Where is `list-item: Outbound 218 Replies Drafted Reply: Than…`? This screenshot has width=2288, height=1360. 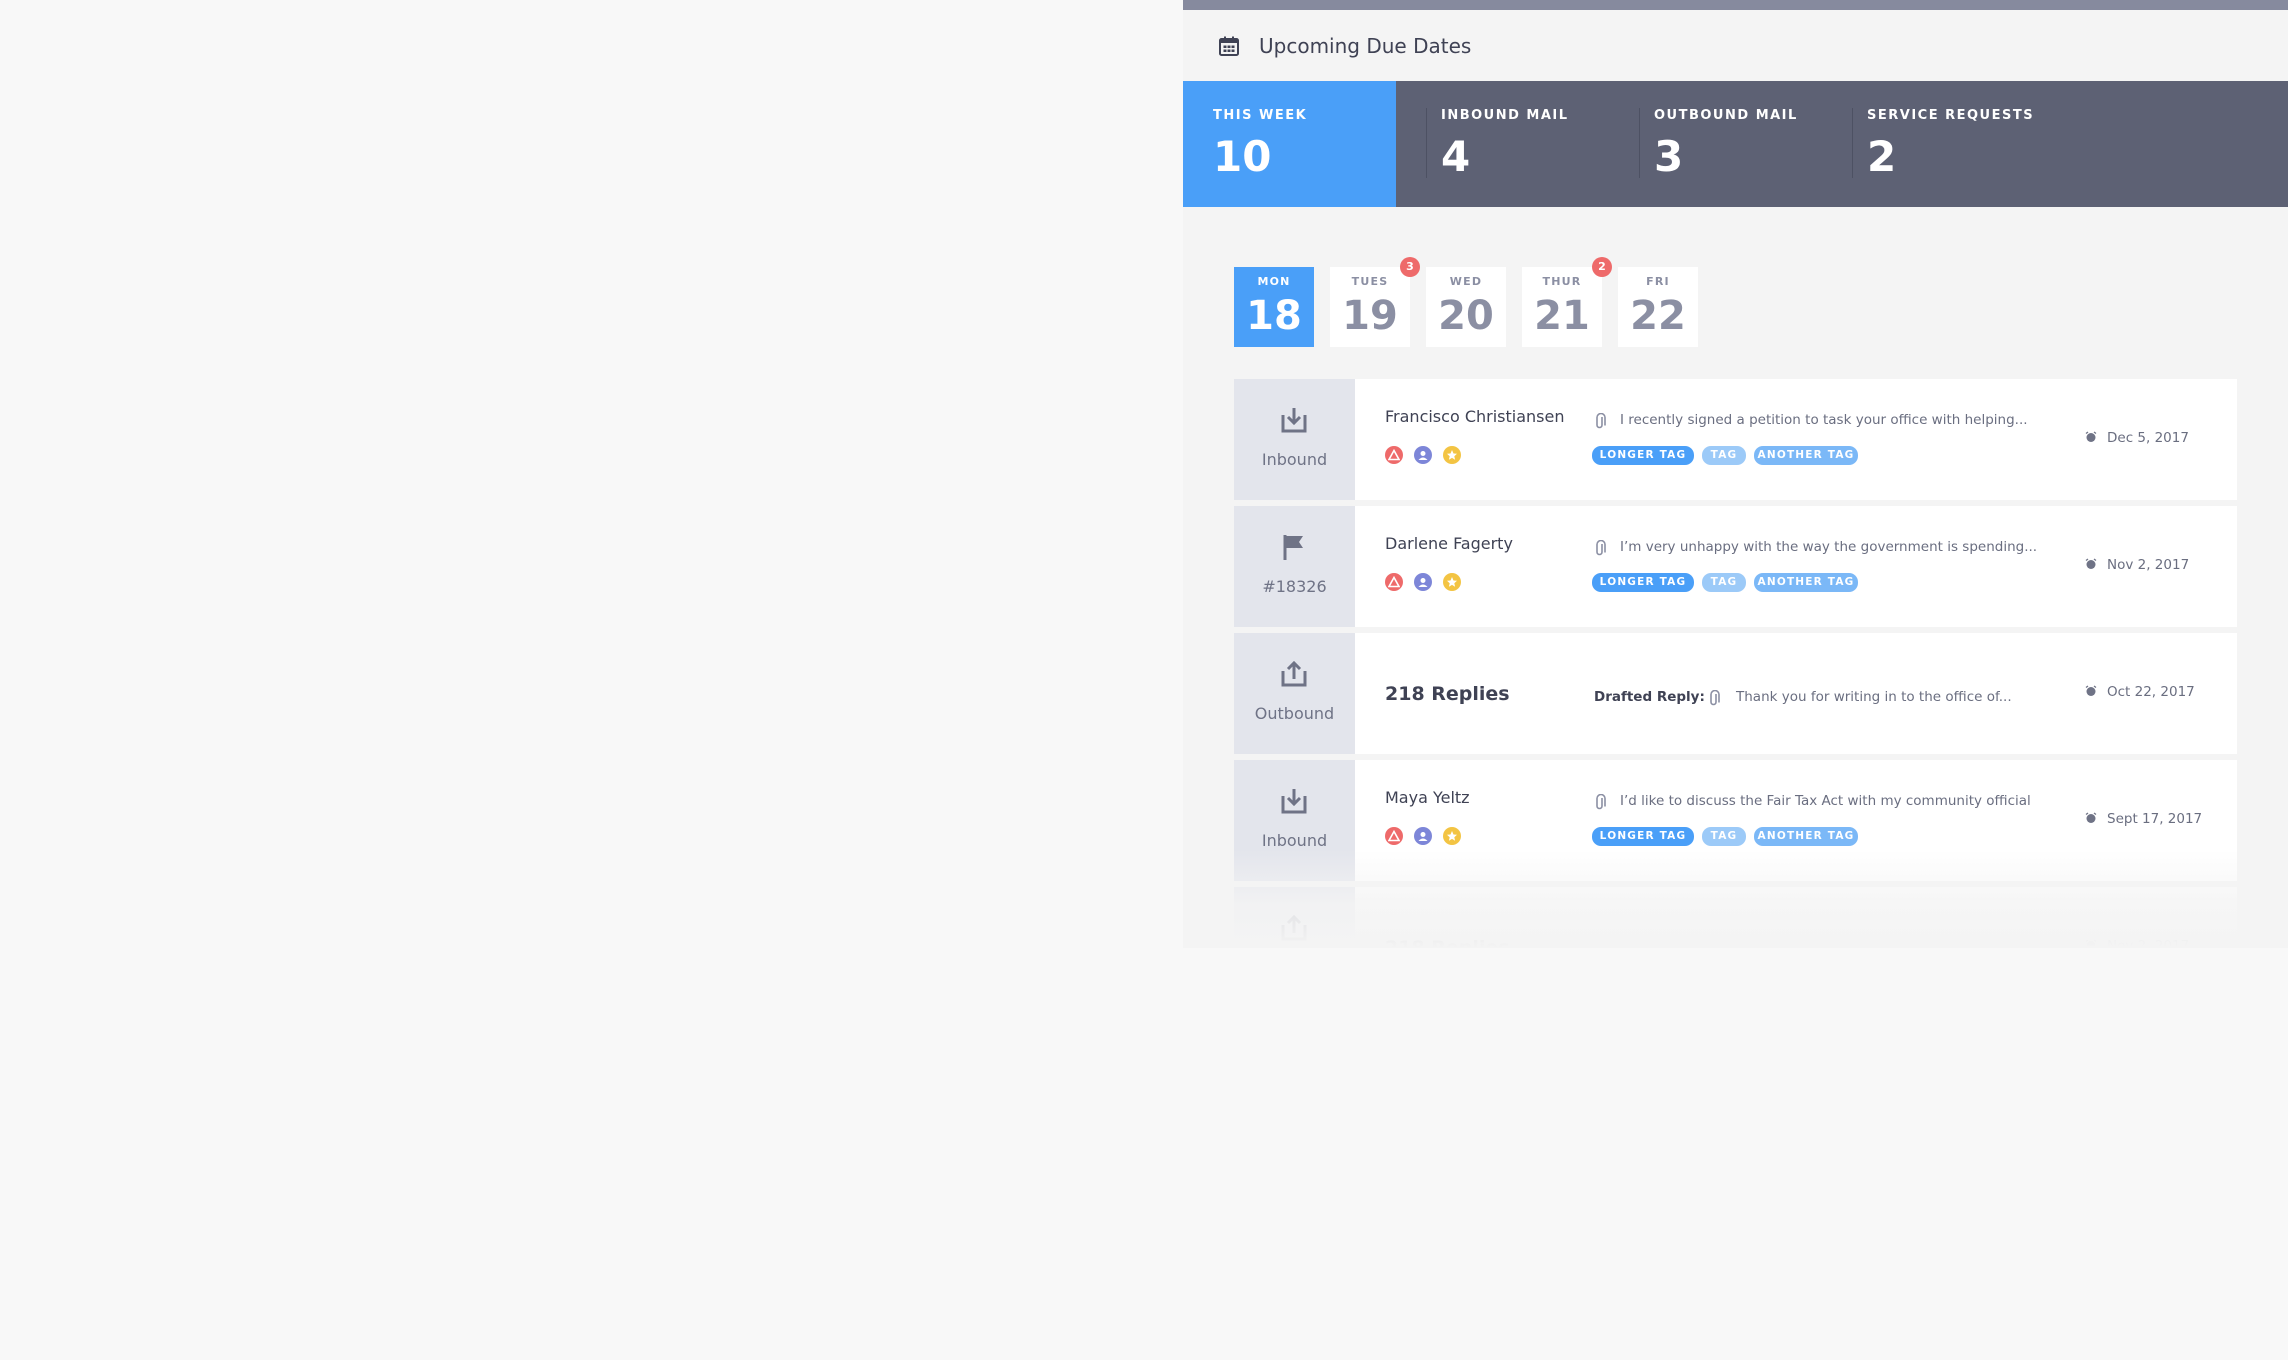 list-item: Outbound 218 Replies Drafted Reply: Than… is located at coordinates (1735, 693).